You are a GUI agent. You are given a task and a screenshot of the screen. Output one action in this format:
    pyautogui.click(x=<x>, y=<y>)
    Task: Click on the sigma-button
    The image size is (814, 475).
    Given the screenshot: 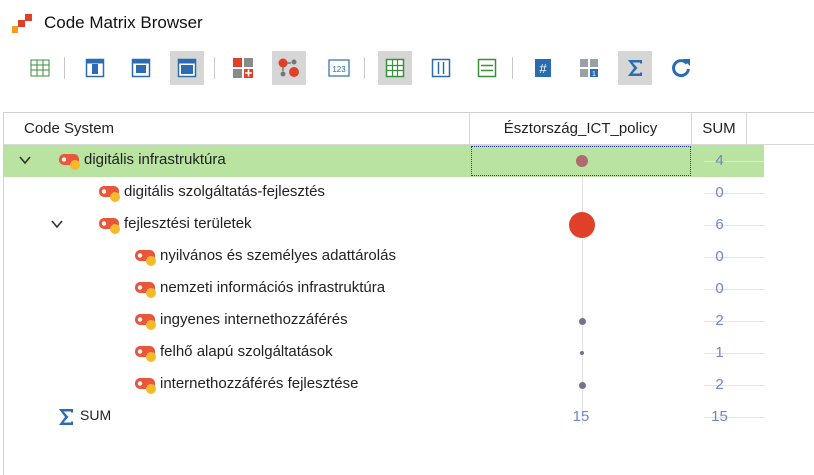 What is the action you would take?
    pyautogui.click(x=635, y=68)
    